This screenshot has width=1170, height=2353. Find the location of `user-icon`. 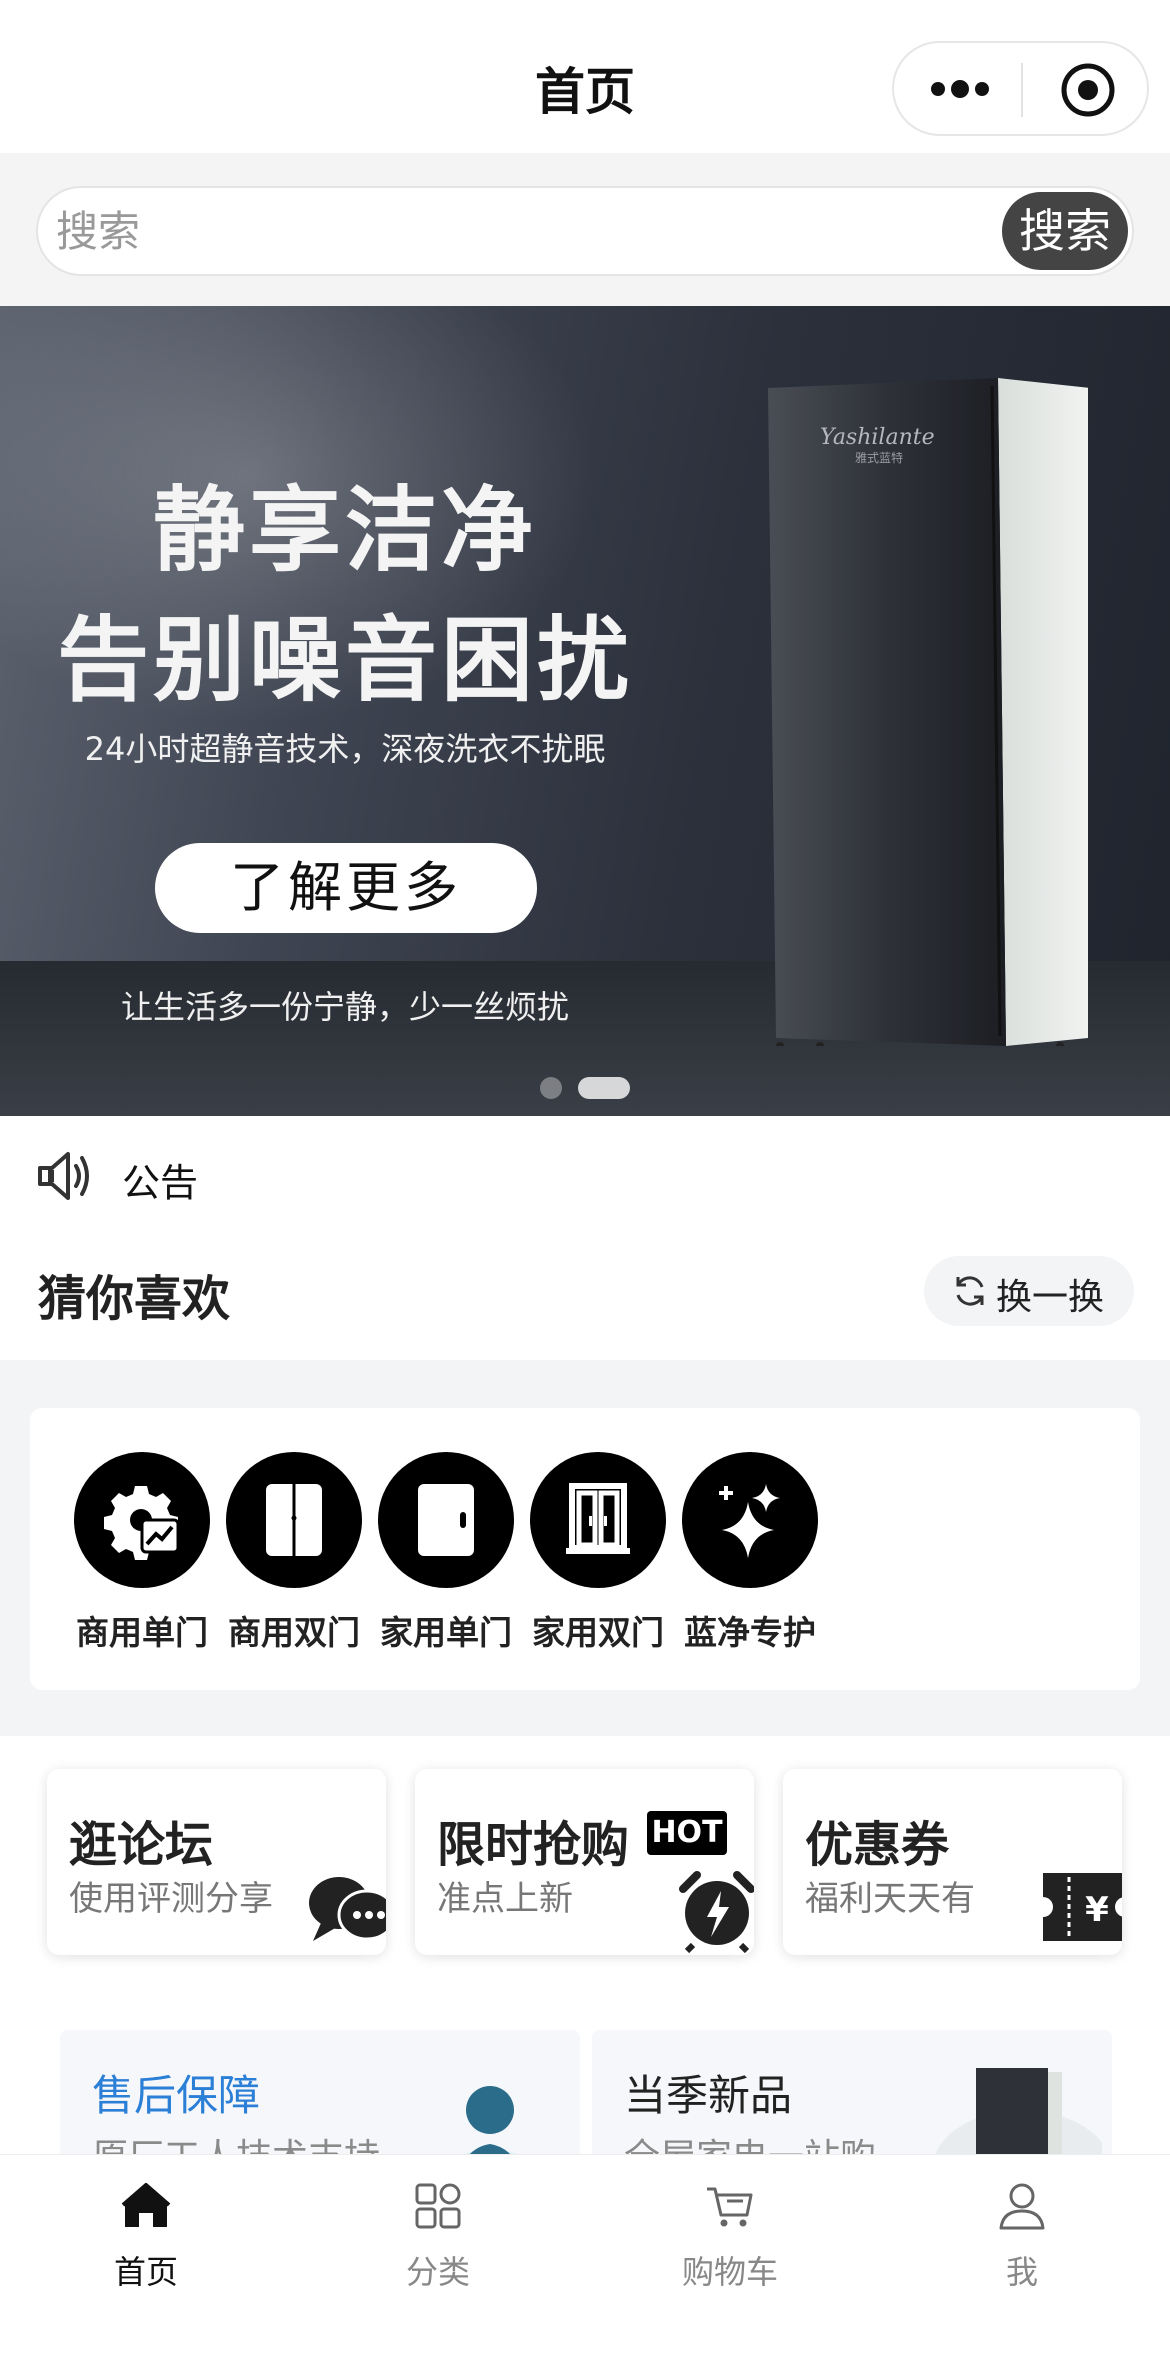

user-icon is located at coordinates (1022, 2206).